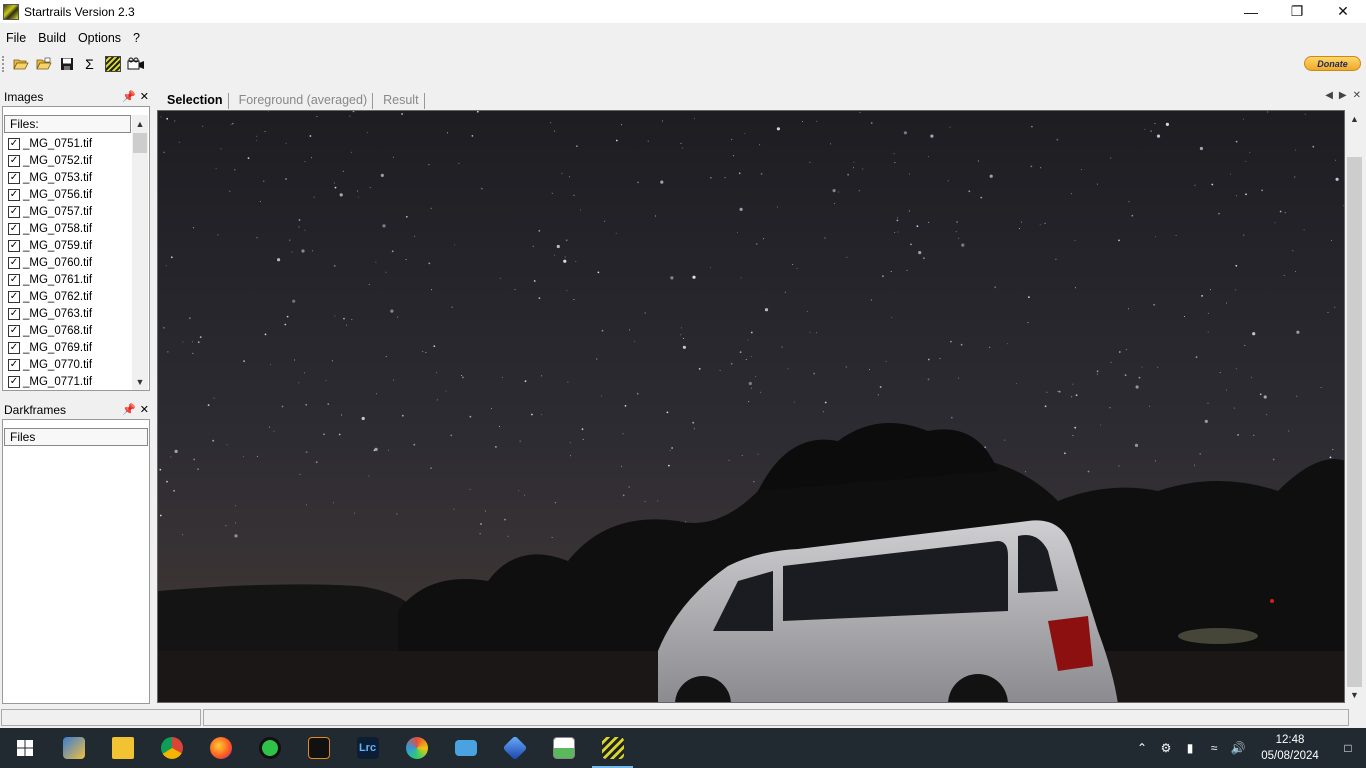 The width and height of the screenshot is (1366, 768). Describe the element at coordinates (776, 717) in the screenshot. I see `status-segment-right` at that location.